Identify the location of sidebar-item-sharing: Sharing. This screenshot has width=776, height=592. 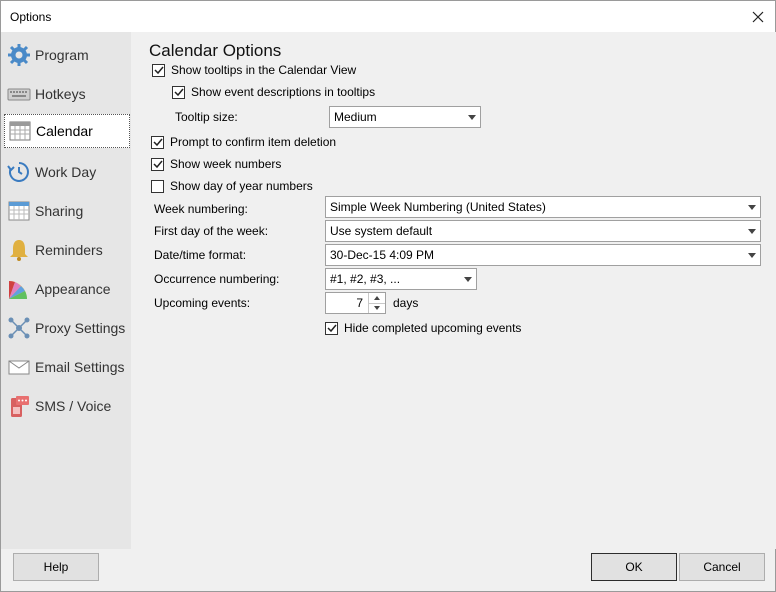
(67, 211).